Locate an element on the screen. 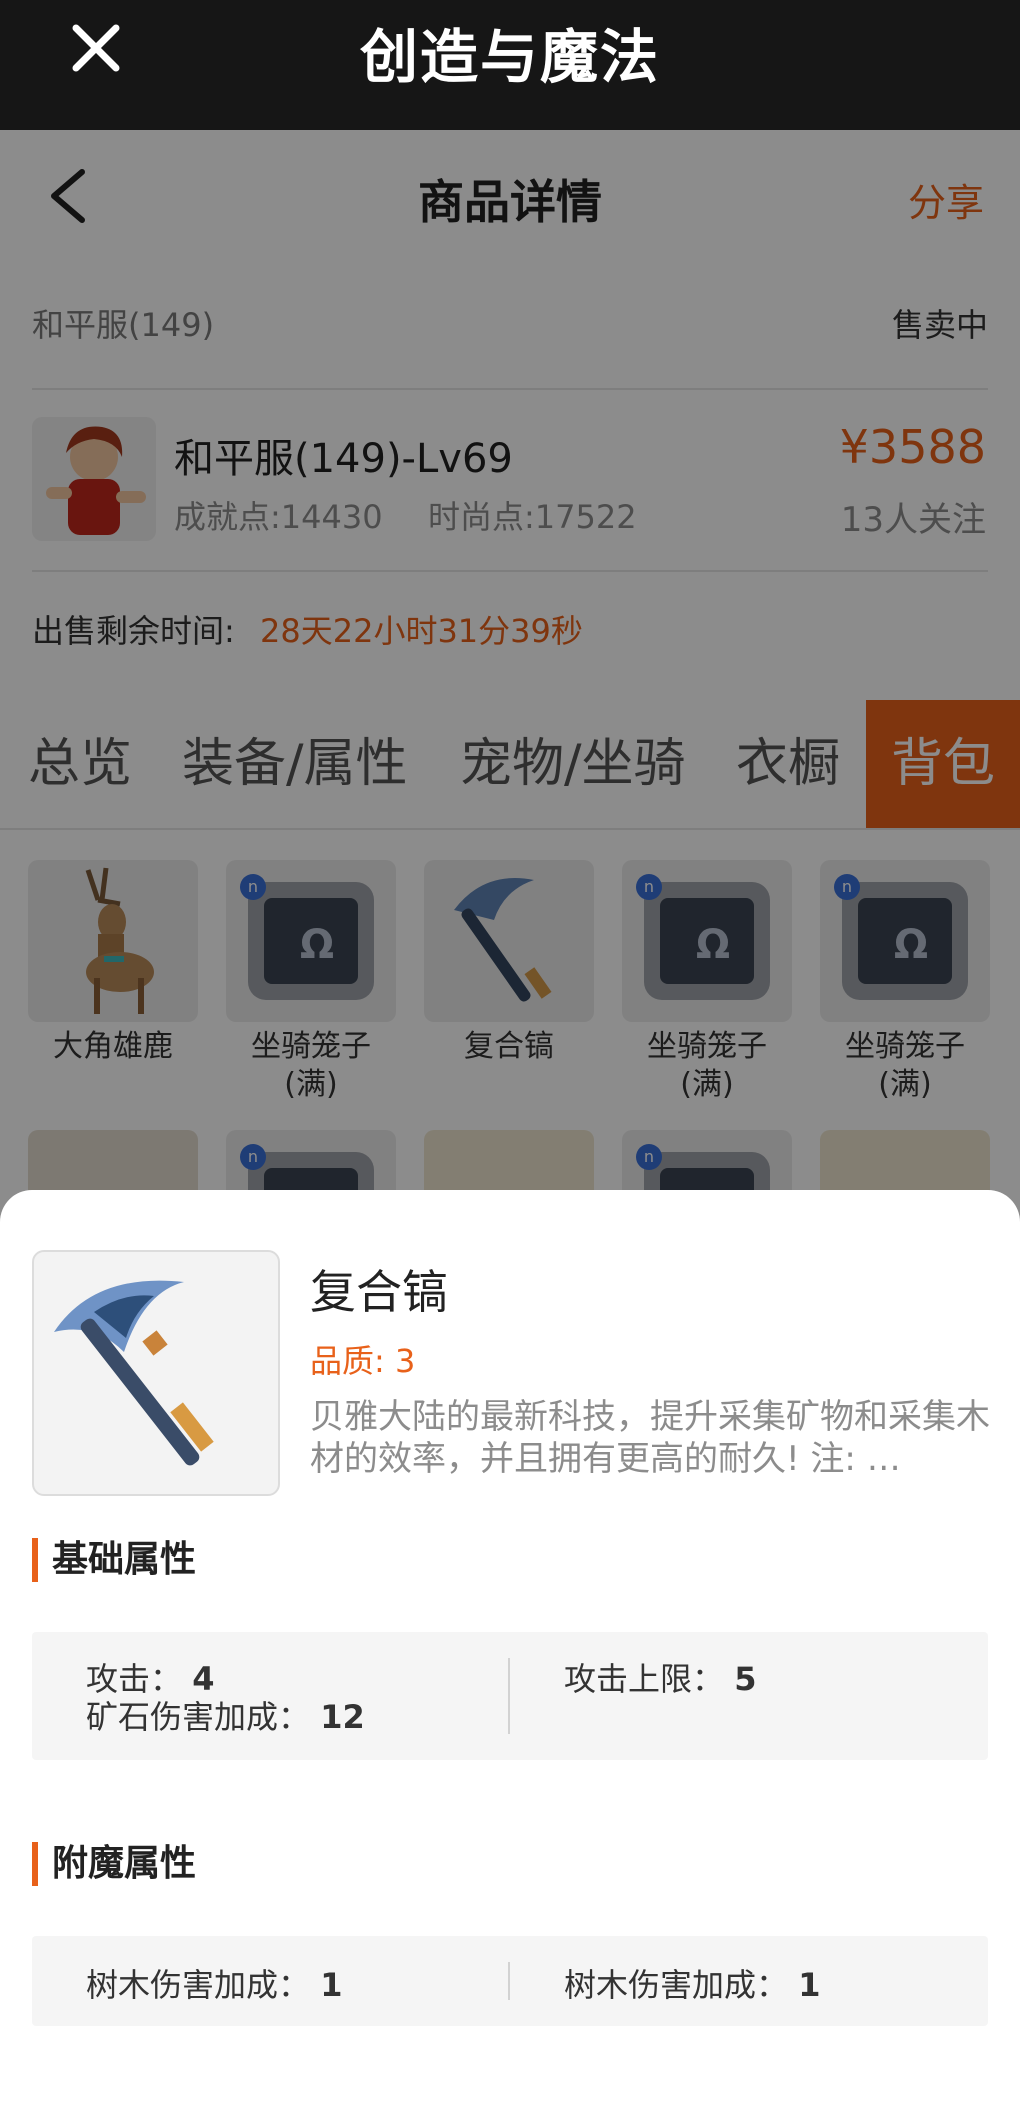  enchant-attributes-panel: 树木伤害加成： 1 树木伤害加成： 1 is located at coordinates (510, 1981).